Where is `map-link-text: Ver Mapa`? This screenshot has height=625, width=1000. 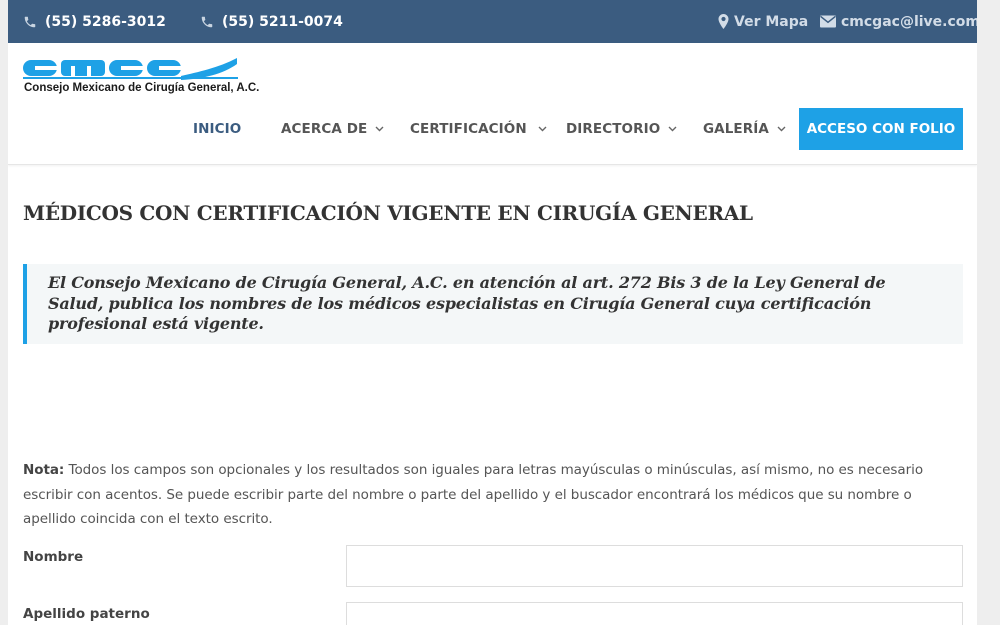 map-link-text: Ver Mapa is located at coordinates (771, 21).